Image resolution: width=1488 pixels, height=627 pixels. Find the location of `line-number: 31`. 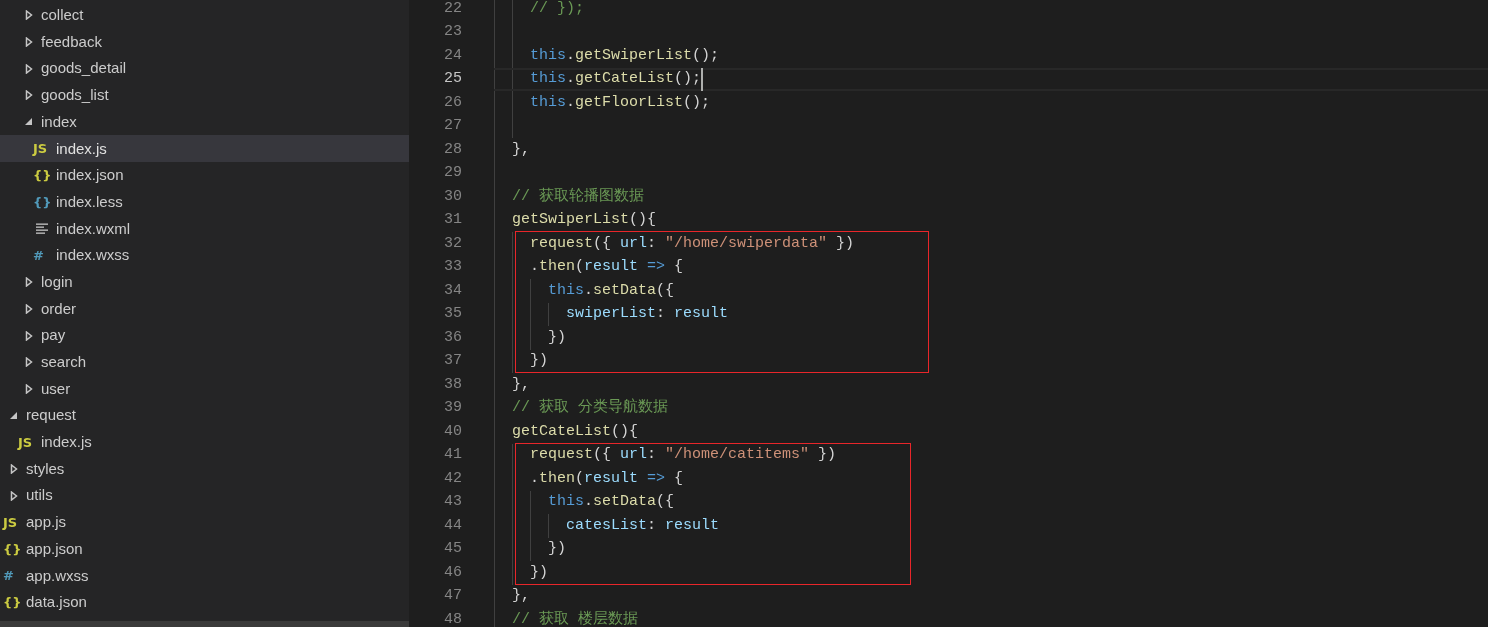

line-number: 31 is located at coordinates (452, 220).